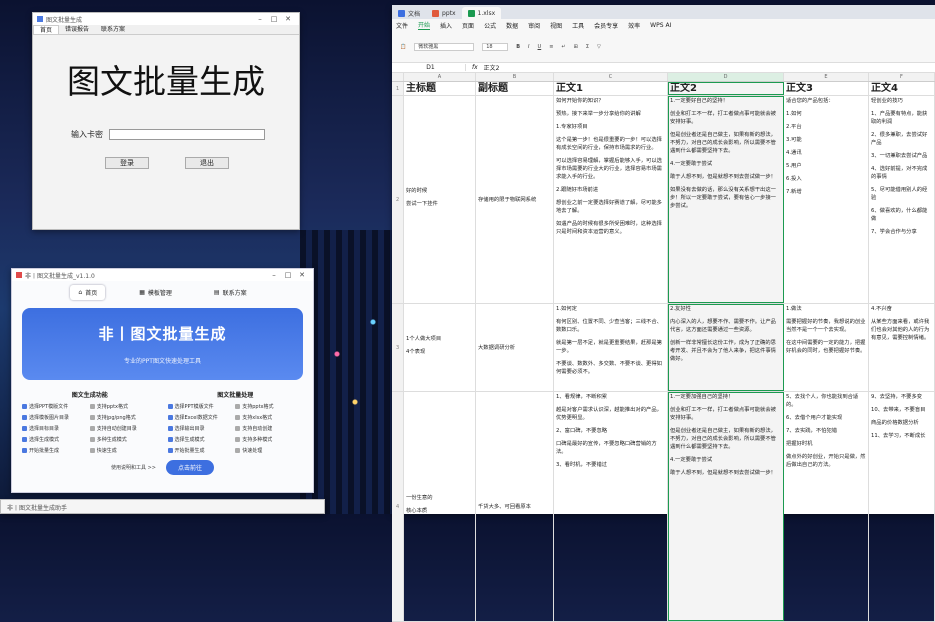 Image resolution: width=935 pixels, height=622 pixels. I want to click on cell-header: 正文2, so click(726, 88).